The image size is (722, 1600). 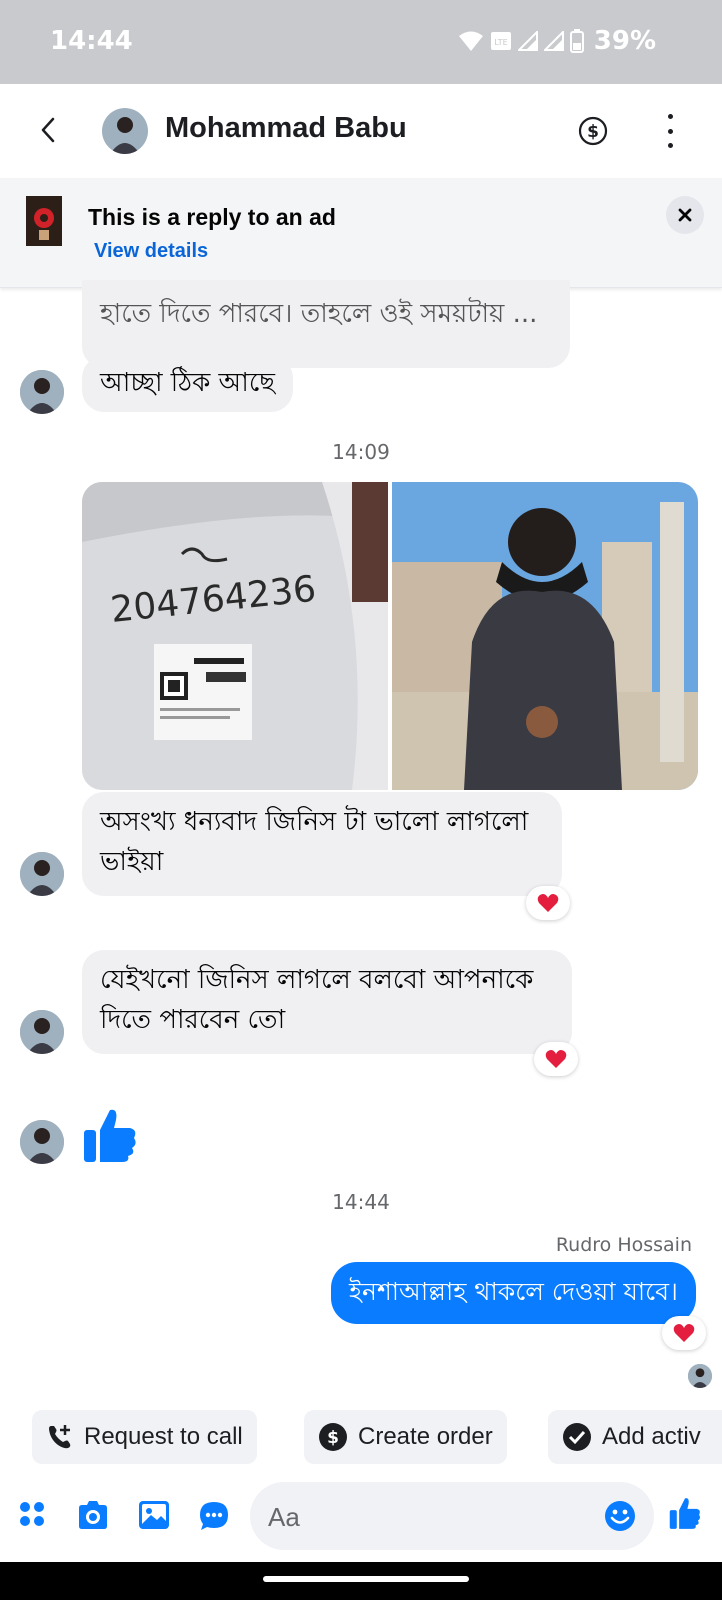 I want to click on payment-button: $, so click(x=593, y=131).